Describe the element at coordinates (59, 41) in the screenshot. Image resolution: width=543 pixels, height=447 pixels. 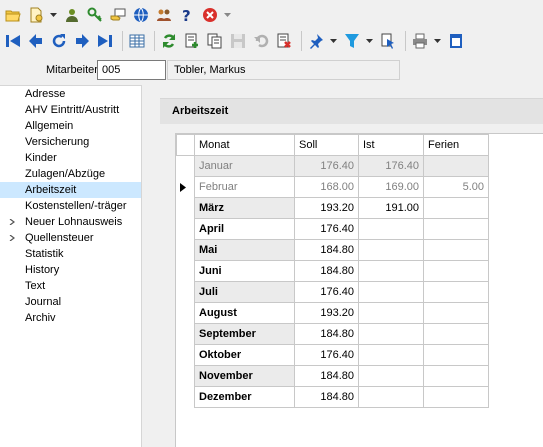
I see `refresh-record-icon` at that location.